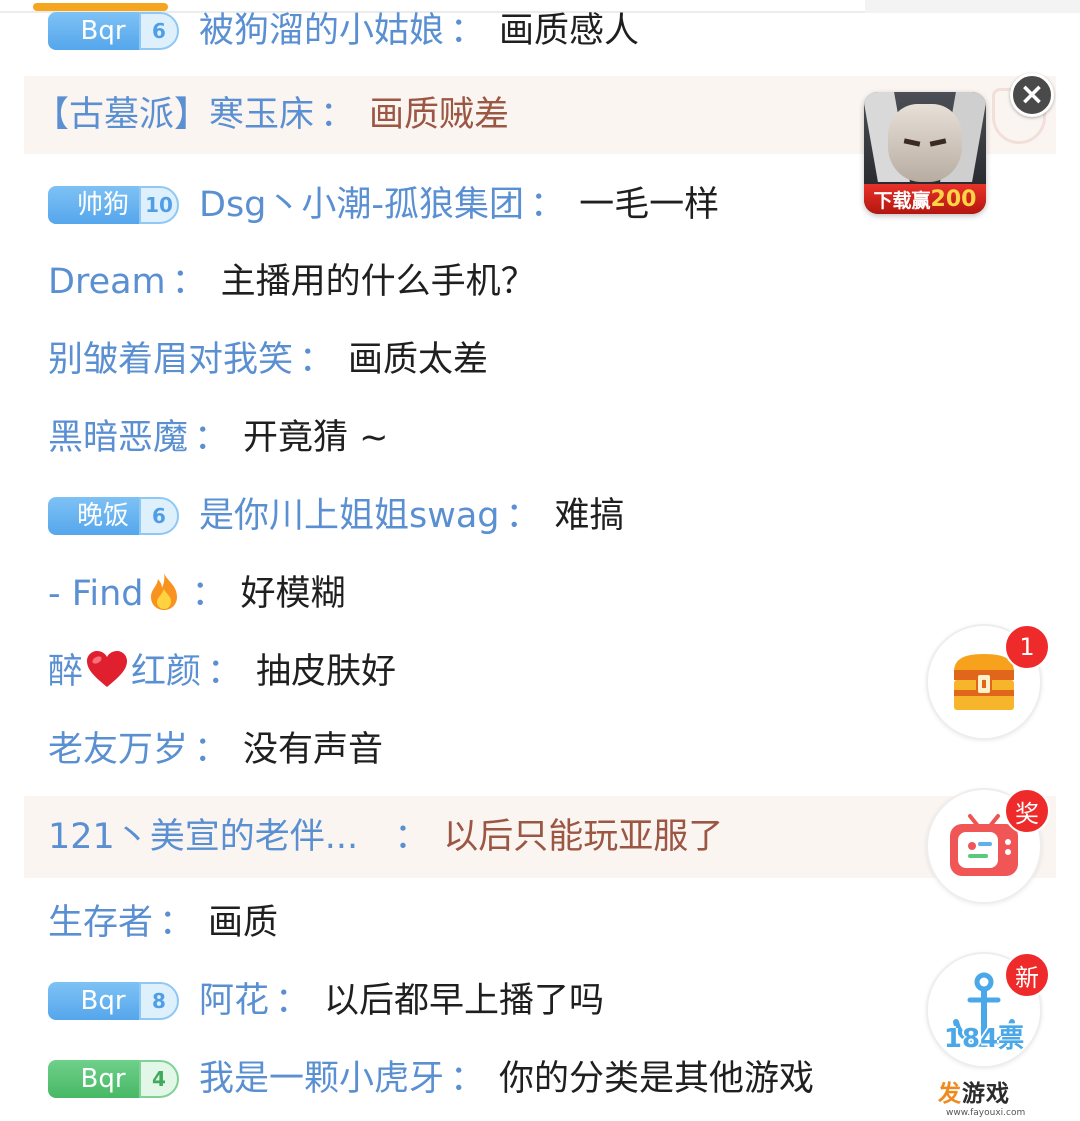 Image resolution: width=1080 pixels, height=1121 pixels. What do you see at coordinates (1027, 975) in the screenshot?
I see `new-badge: 新` at bounding box center [1027, 975].